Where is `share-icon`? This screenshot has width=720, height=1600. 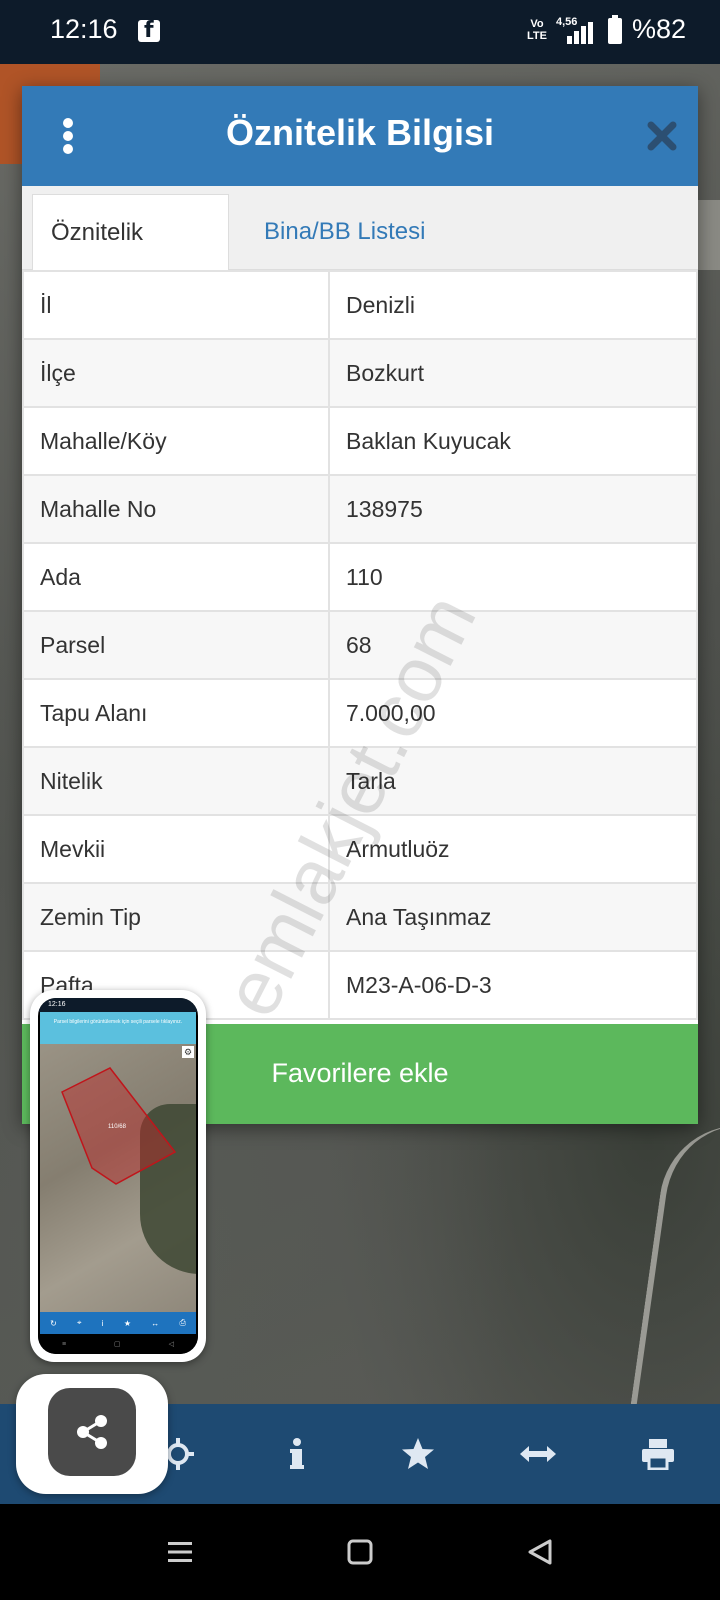 share-icon is located at coordinates (92, 1432).